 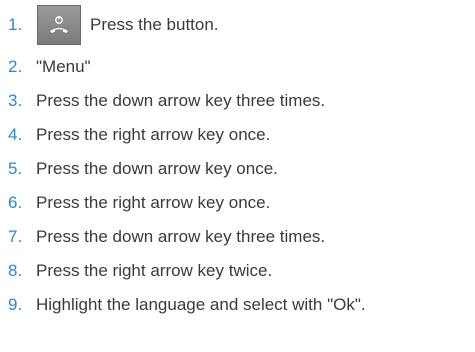 I want to click on power-end-call-icon, so click(x=59, y=24).